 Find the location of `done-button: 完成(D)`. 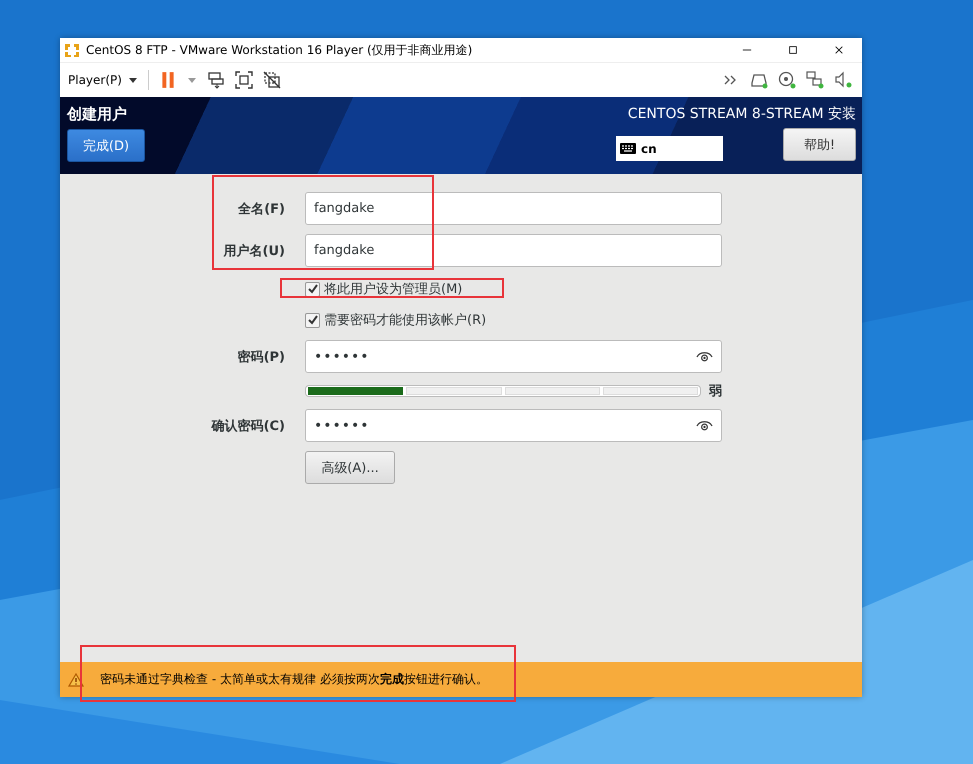

done-button: 完成(D) is located at coordinates (106, 145).